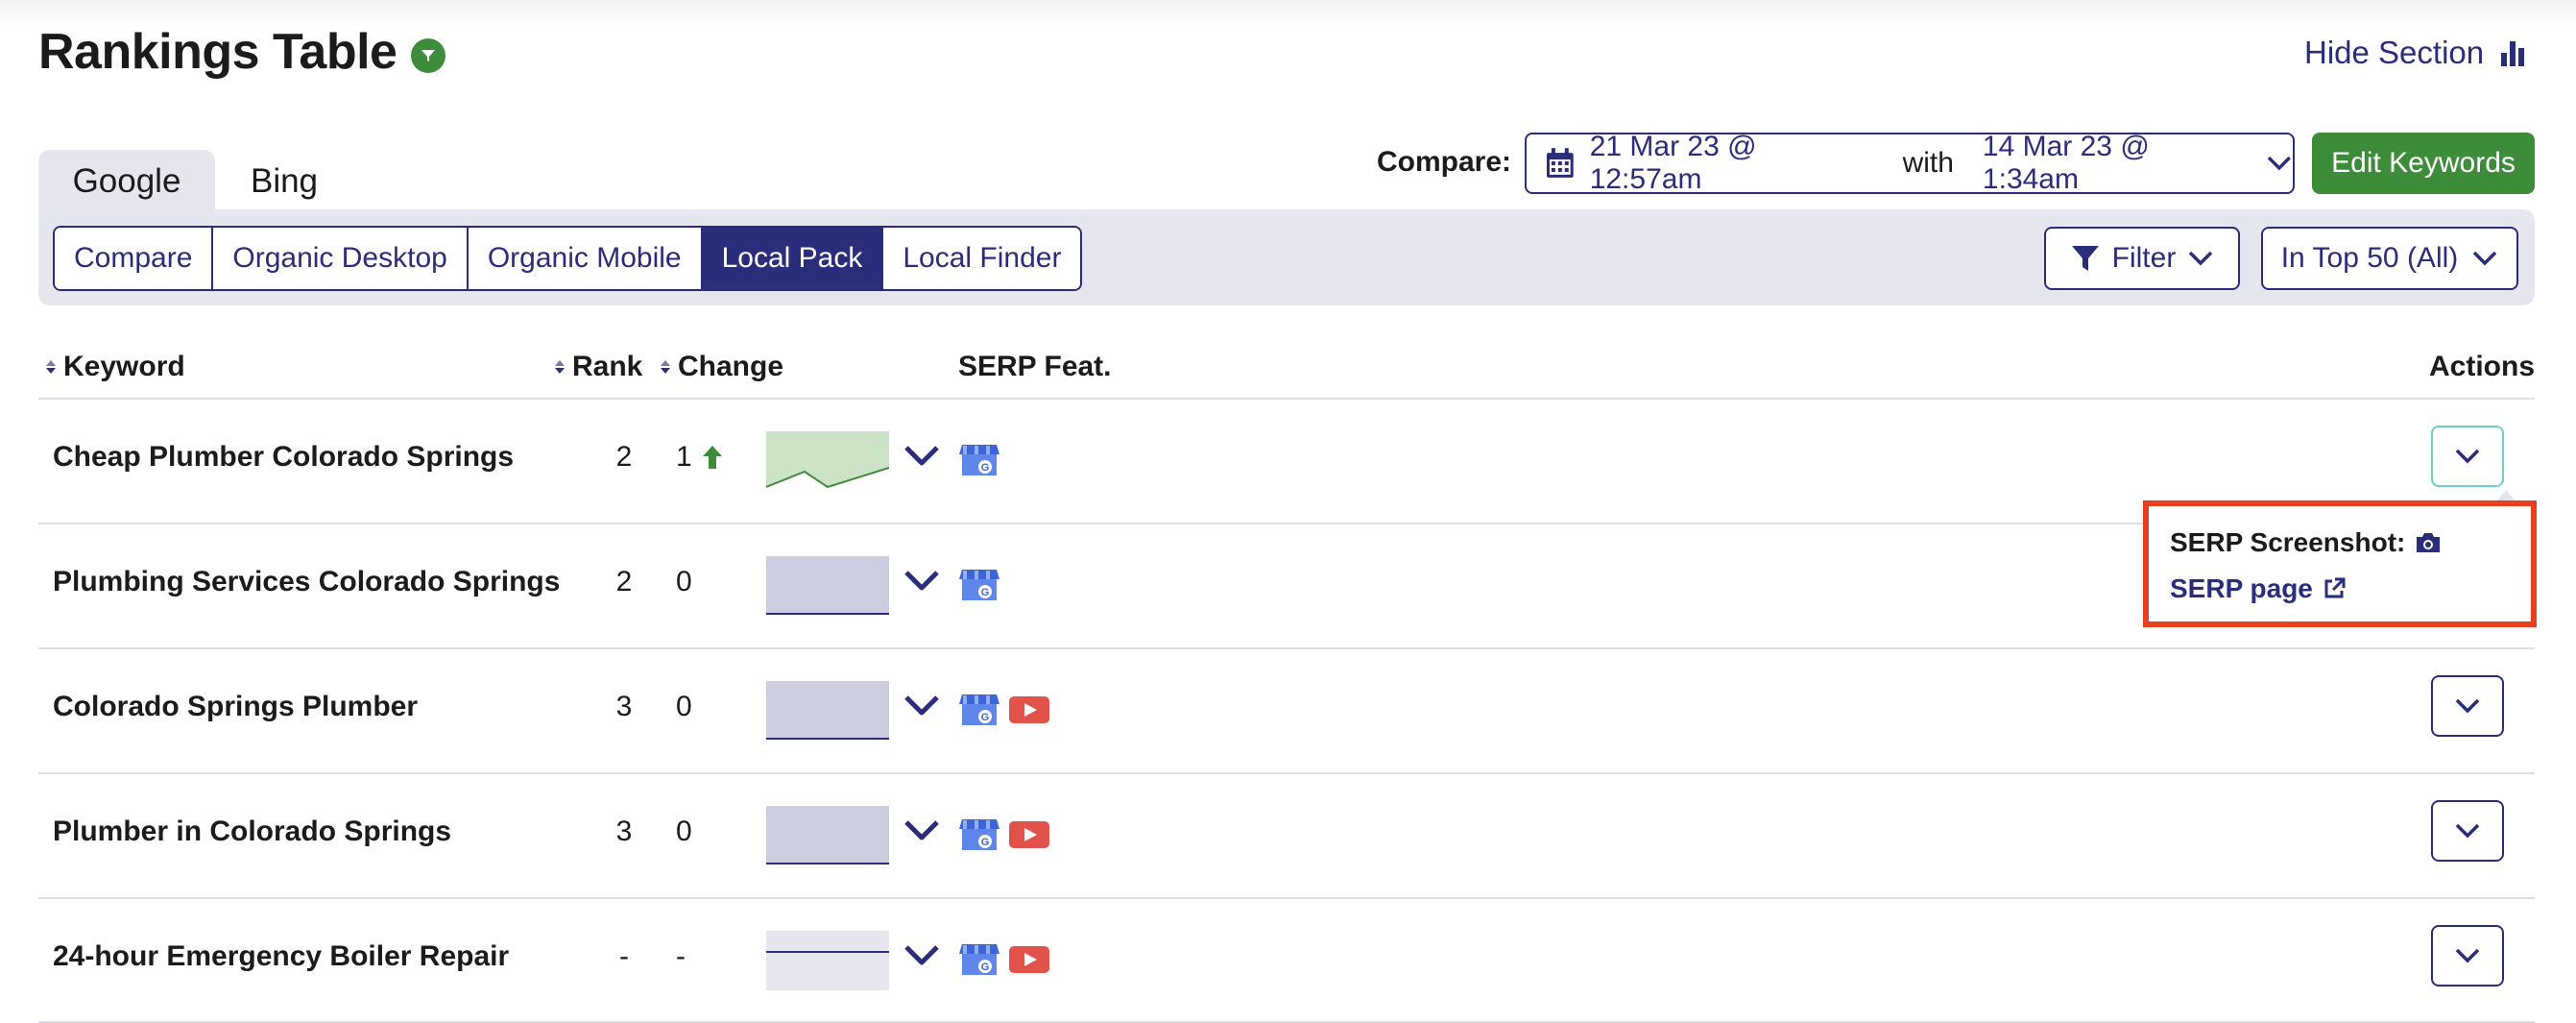 This screenshot has width=2576, height=1023. I want to click on column-actions-label: Actions, so click(2482, 367).